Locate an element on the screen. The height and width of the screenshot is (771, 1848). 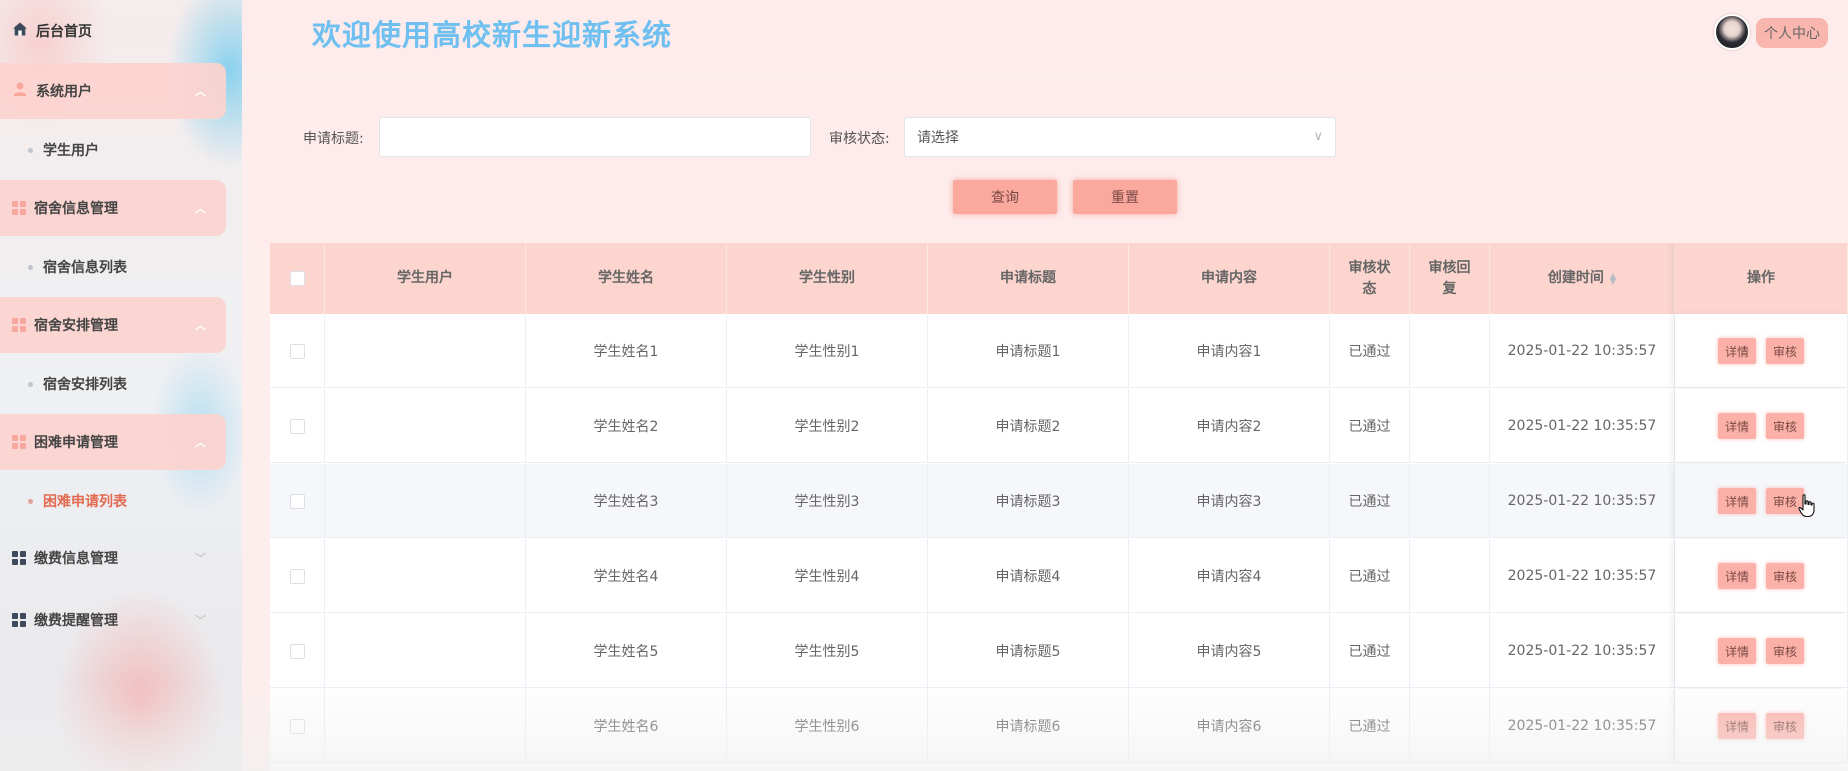
reset-button: 重置 is located at coordinates (1125, 197).